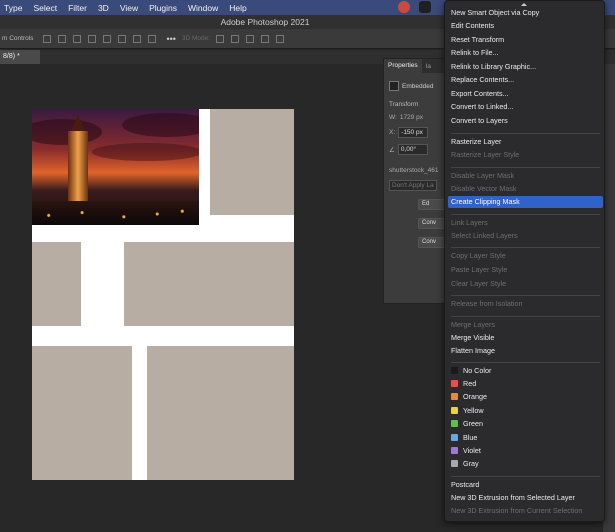  I want to click on menu-item-yellow: Yellow, so click(524, 411).